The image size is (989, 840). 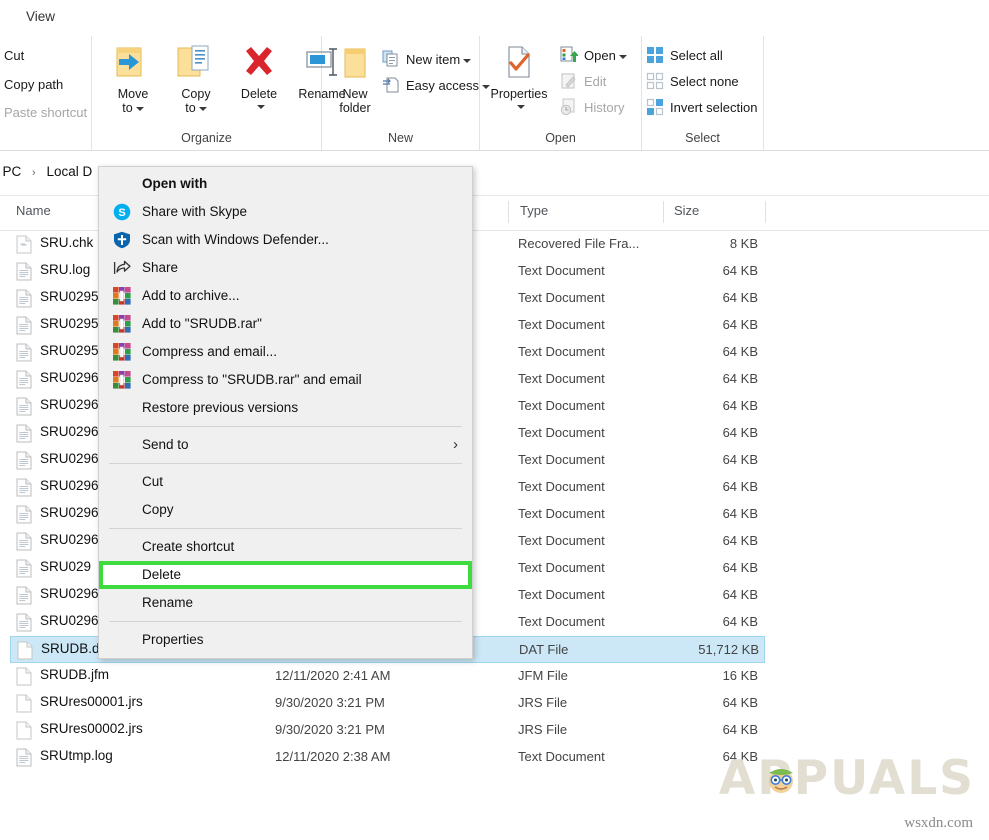 I want to click on ribbon-new-item-command: New item, so click(x=427, y=60).